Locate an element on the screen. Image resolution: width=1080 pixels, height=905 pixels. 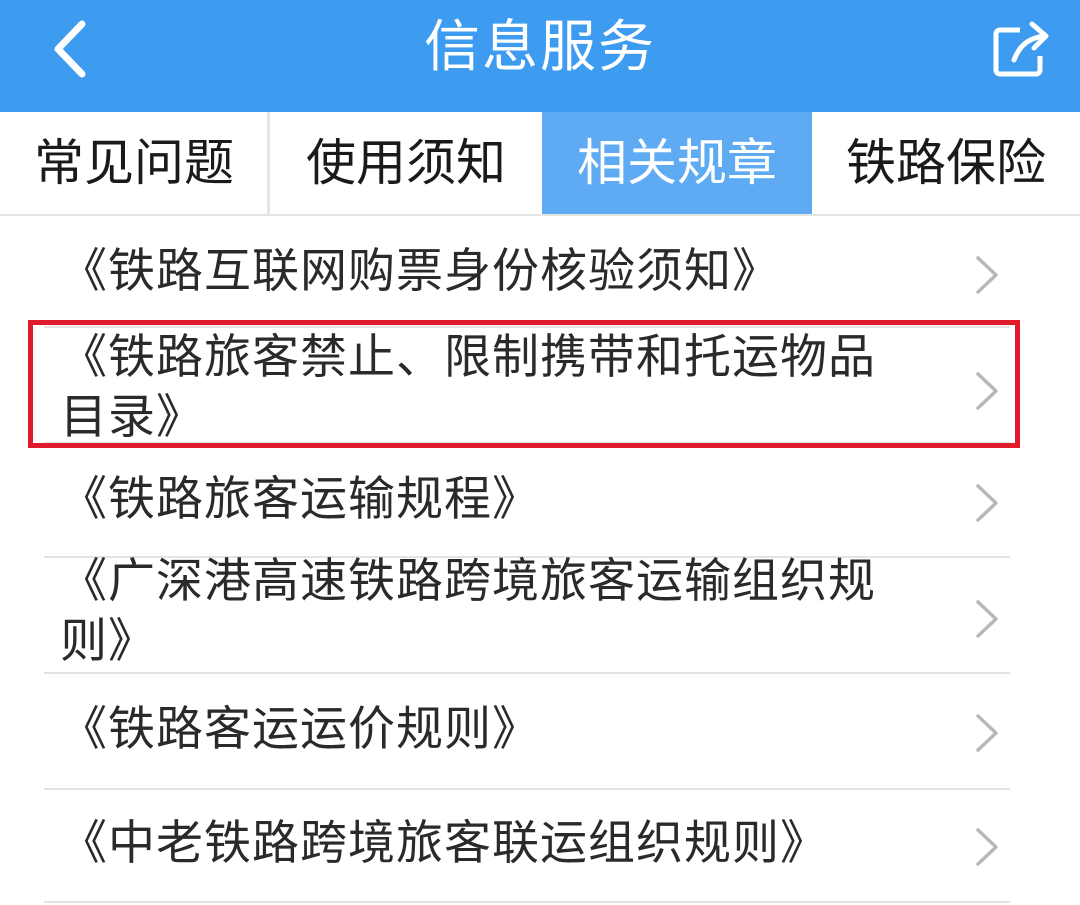
list-item: 《中老铁路跨境旅客联运组织规则》 is located at coordinates (540, 846).